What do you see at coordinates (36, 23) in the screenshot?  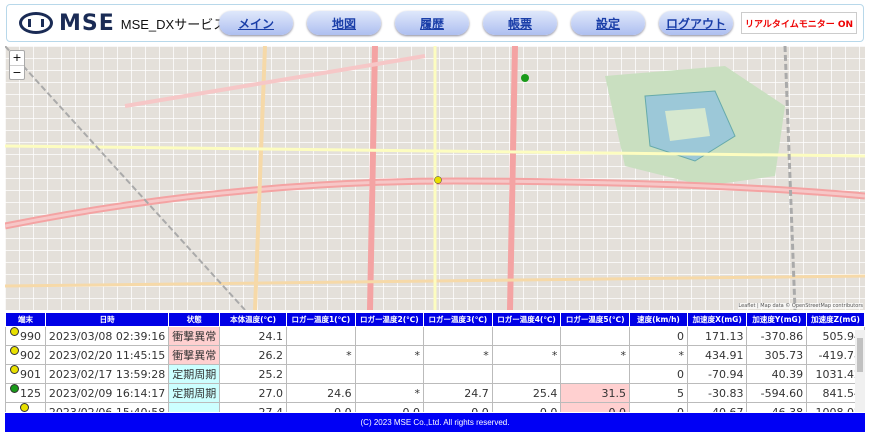 I see `logo-icon` at bounding box center [36, 23].